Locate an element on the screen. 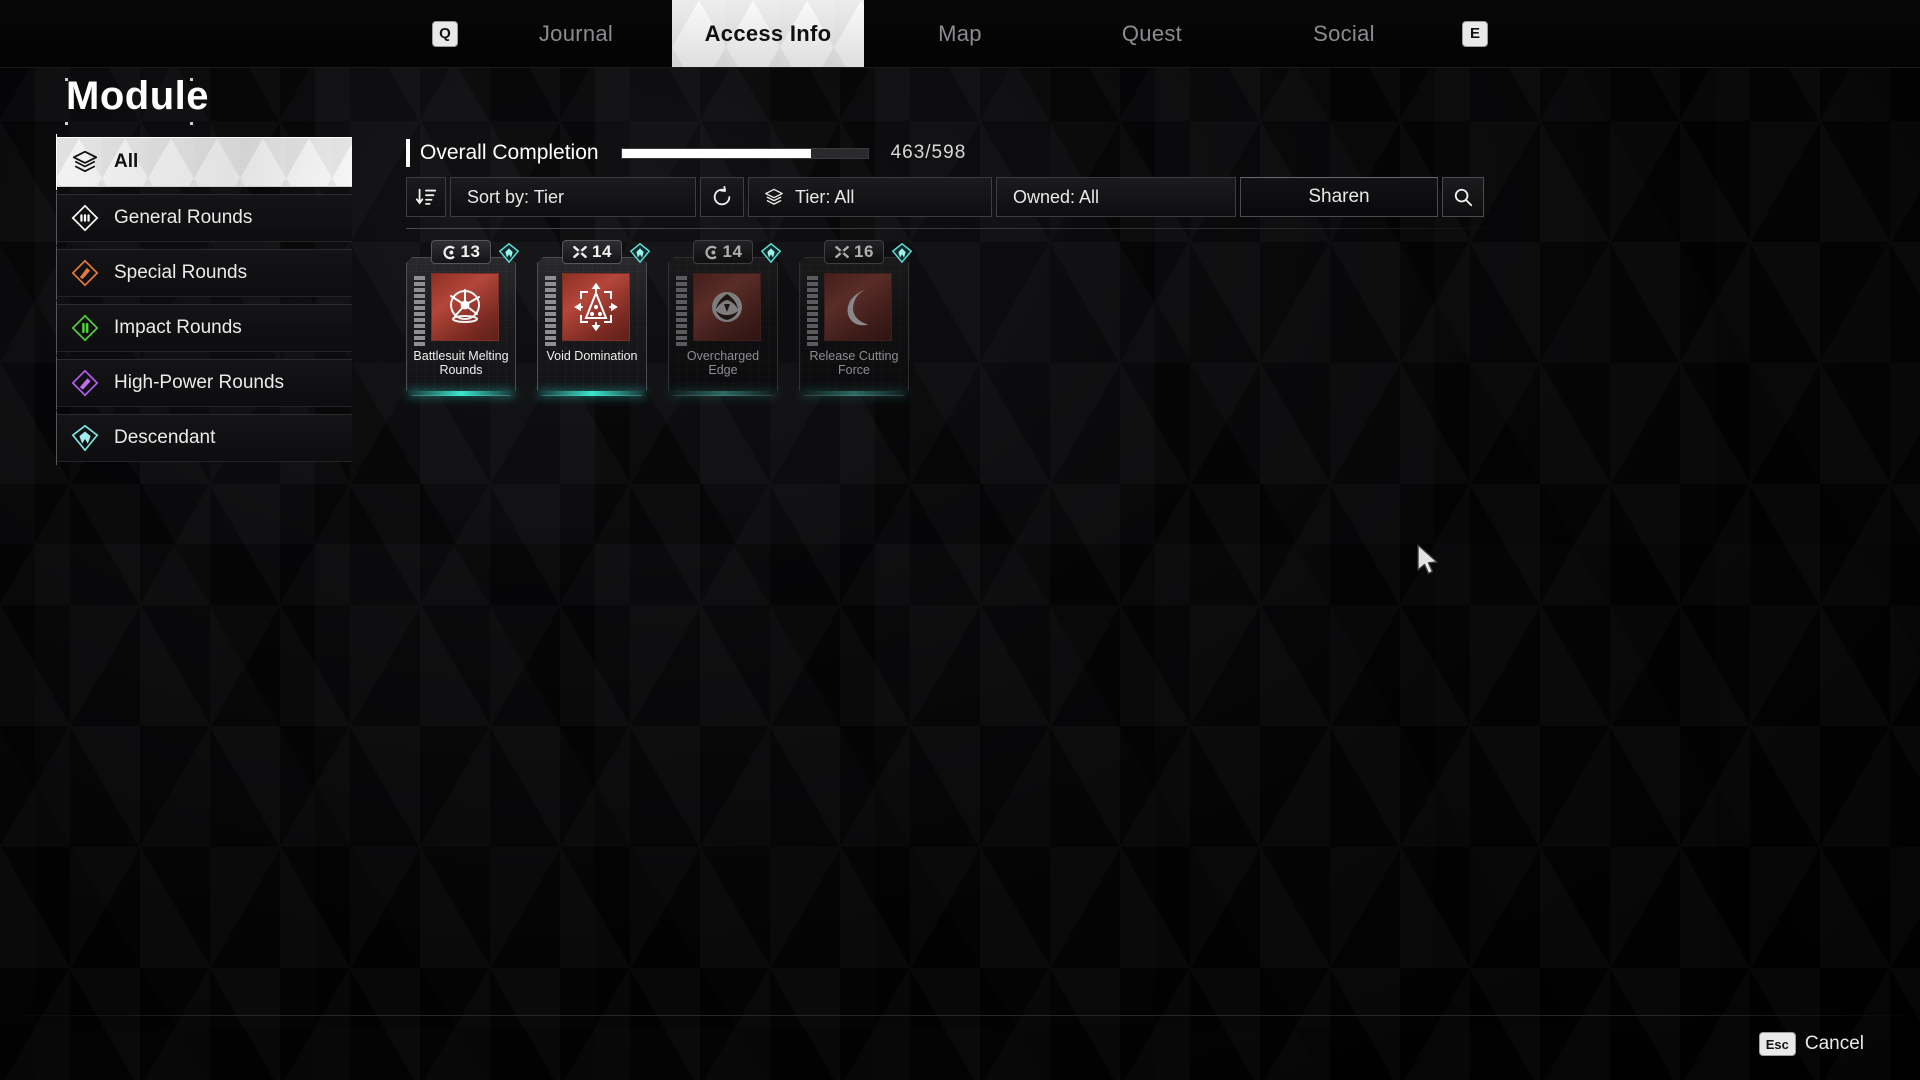 The height and width of the screenshot is (1080, 1920). spread-triangle-icon is located at coordinates (596, 307).